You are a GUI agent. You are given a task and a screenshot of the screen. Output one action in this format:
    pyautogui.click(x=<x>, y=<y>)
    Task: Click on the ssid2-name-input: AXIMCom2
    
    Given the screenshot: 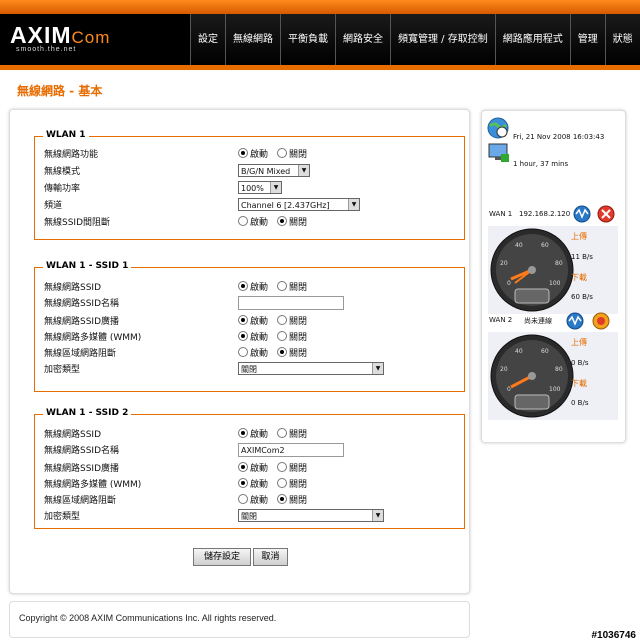 What is the action you would take?
    pyautogui.click(x=291, y=450)
    